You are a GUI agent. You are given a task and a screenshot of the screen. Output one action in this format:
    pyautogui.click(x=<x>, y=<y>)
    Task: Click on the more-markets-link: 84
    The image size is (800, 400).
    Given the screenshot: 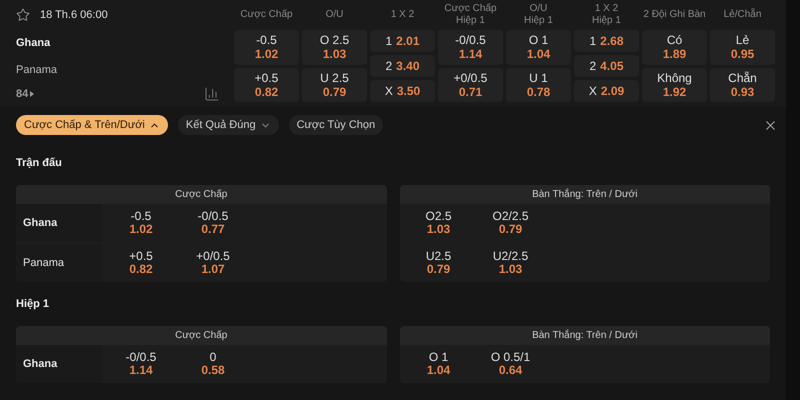 What is the action you would take?
    pyautogui.click(x=25, y=94)
    